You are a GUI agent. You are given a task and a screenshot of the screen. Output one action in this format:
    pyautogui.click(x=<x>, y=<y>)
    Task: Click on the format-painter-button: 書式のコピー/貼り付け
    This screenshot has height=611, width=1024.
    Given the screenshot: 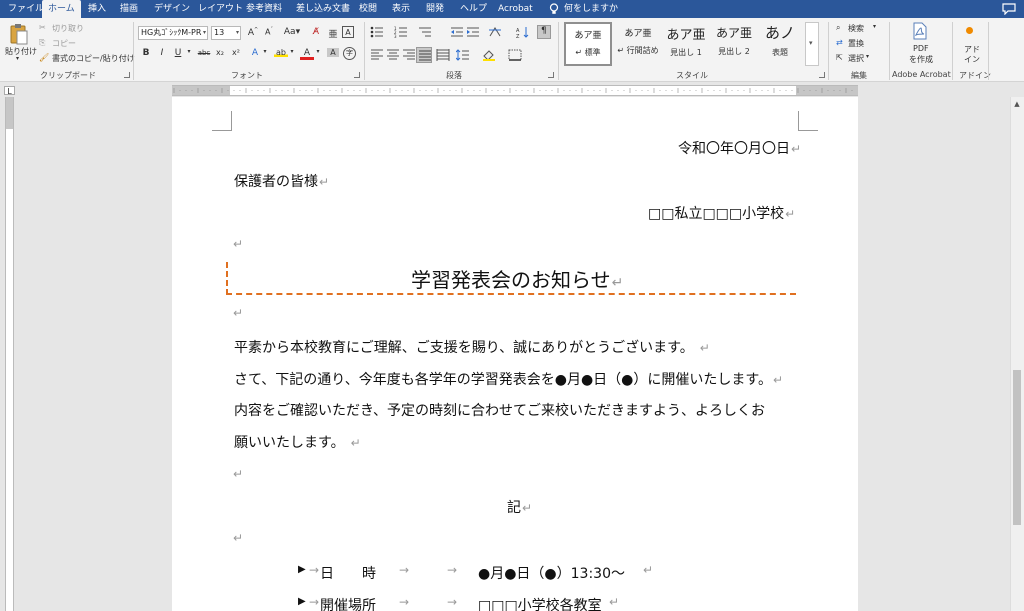 What is the action you would take?
    pyautogui.click(x=93, y=58)
    